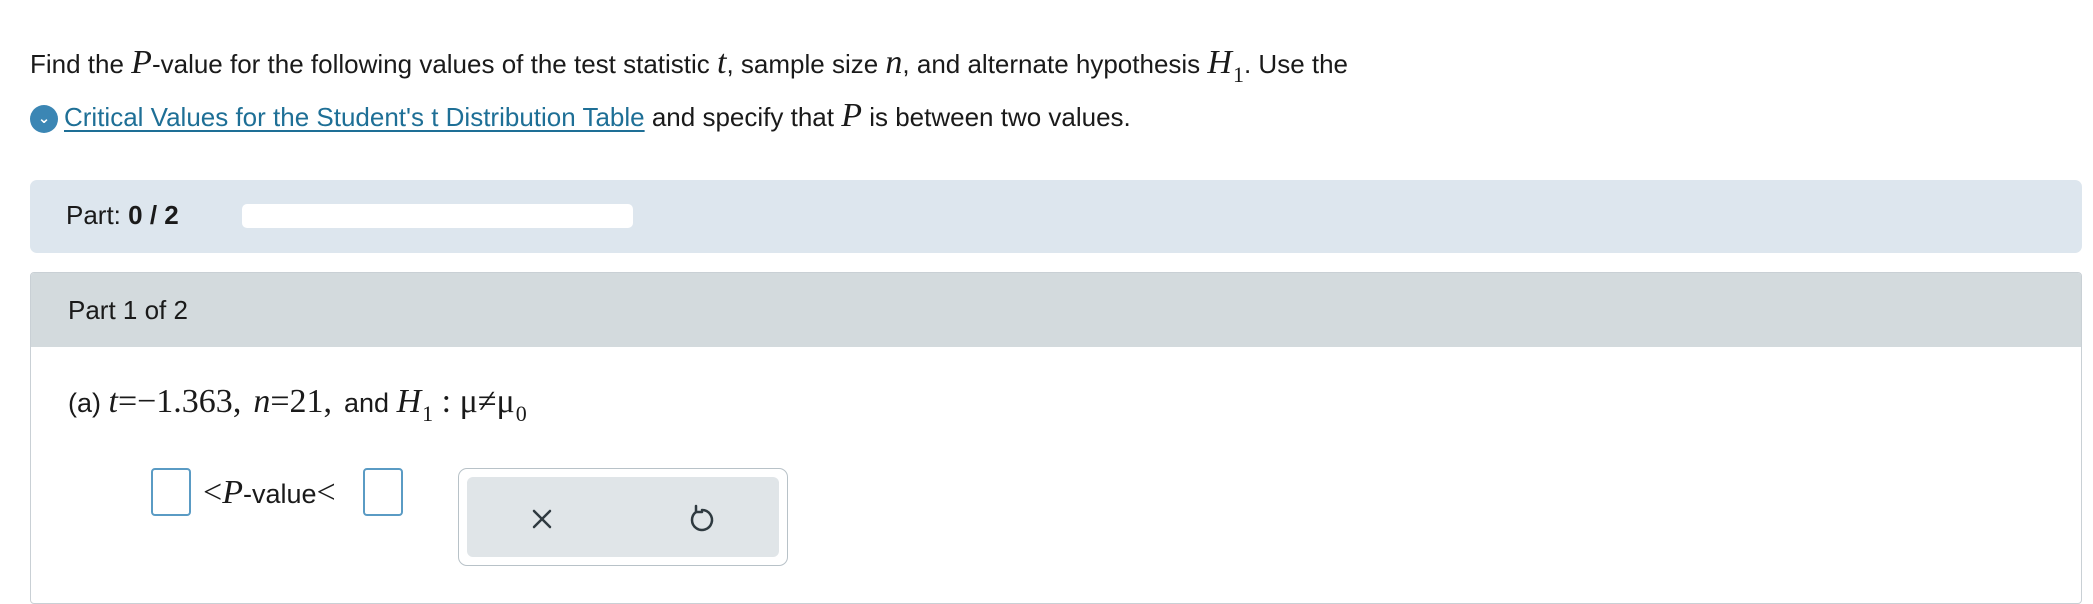 Image resolution: width=2093 pixels, height=604 pixels. I want to click on p-value-label: <P-value<, so click(269, 492).